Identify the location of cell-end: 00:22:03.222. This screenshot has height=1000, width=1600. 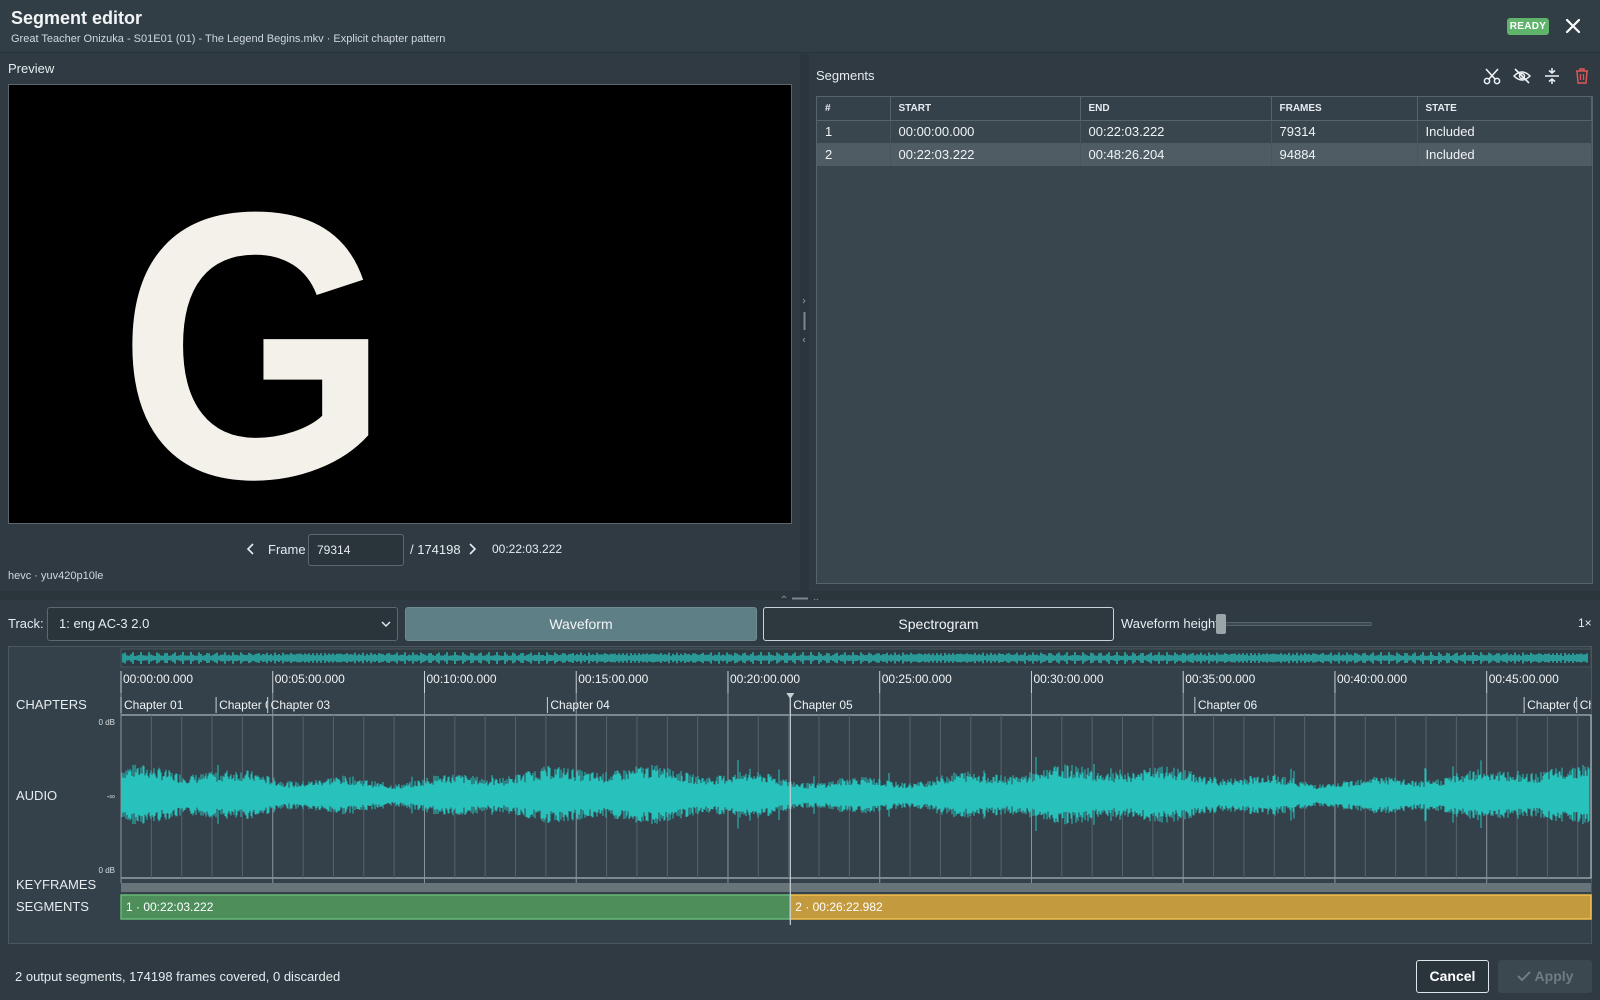
(1176, 131).